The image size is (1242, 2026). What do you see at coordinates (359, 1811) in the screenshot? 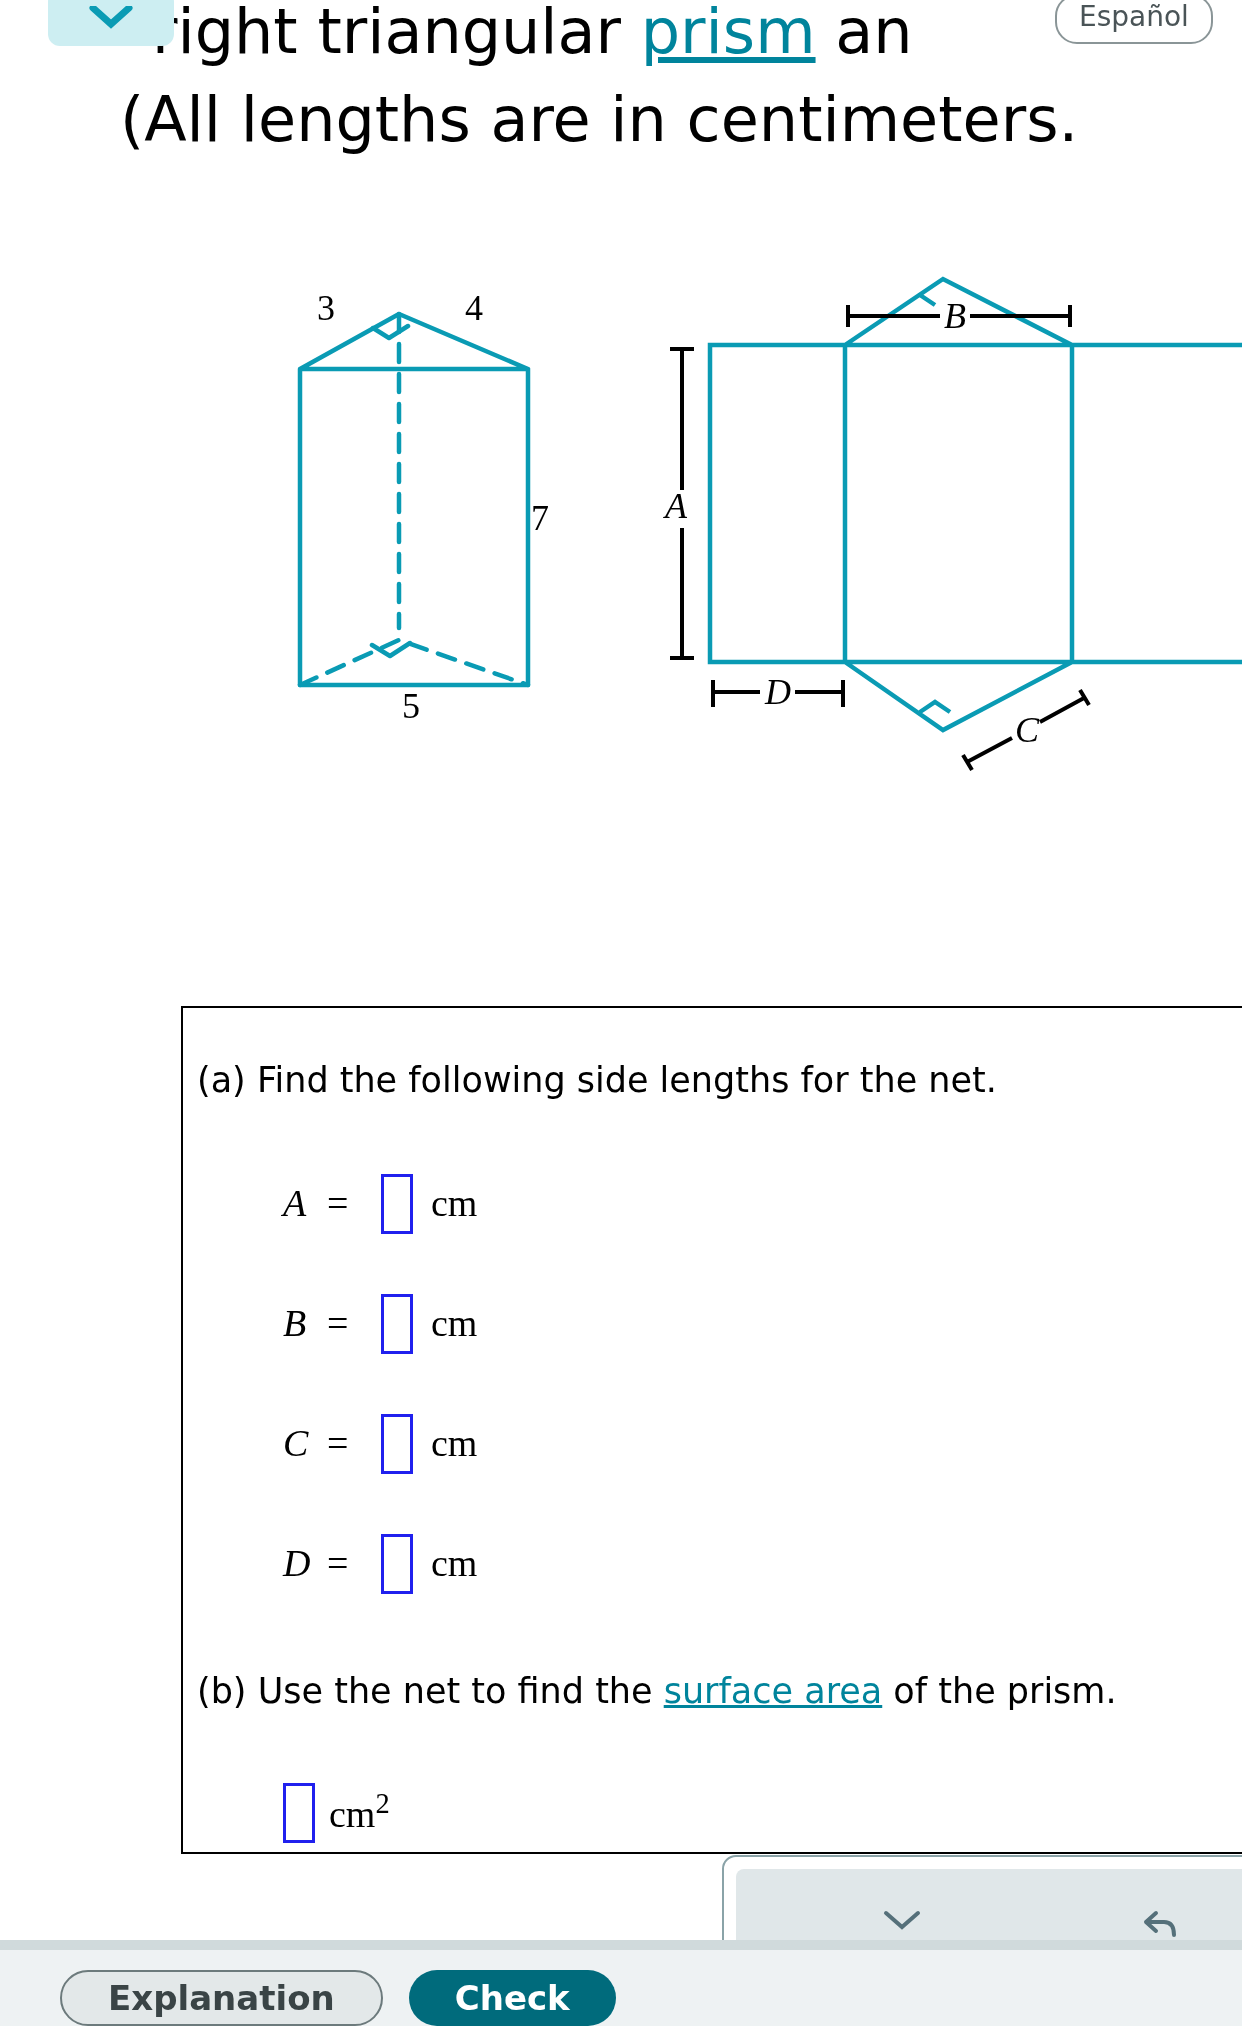
I see `unit-label: cm$^{2}$` at bounding box center [359, 1811].